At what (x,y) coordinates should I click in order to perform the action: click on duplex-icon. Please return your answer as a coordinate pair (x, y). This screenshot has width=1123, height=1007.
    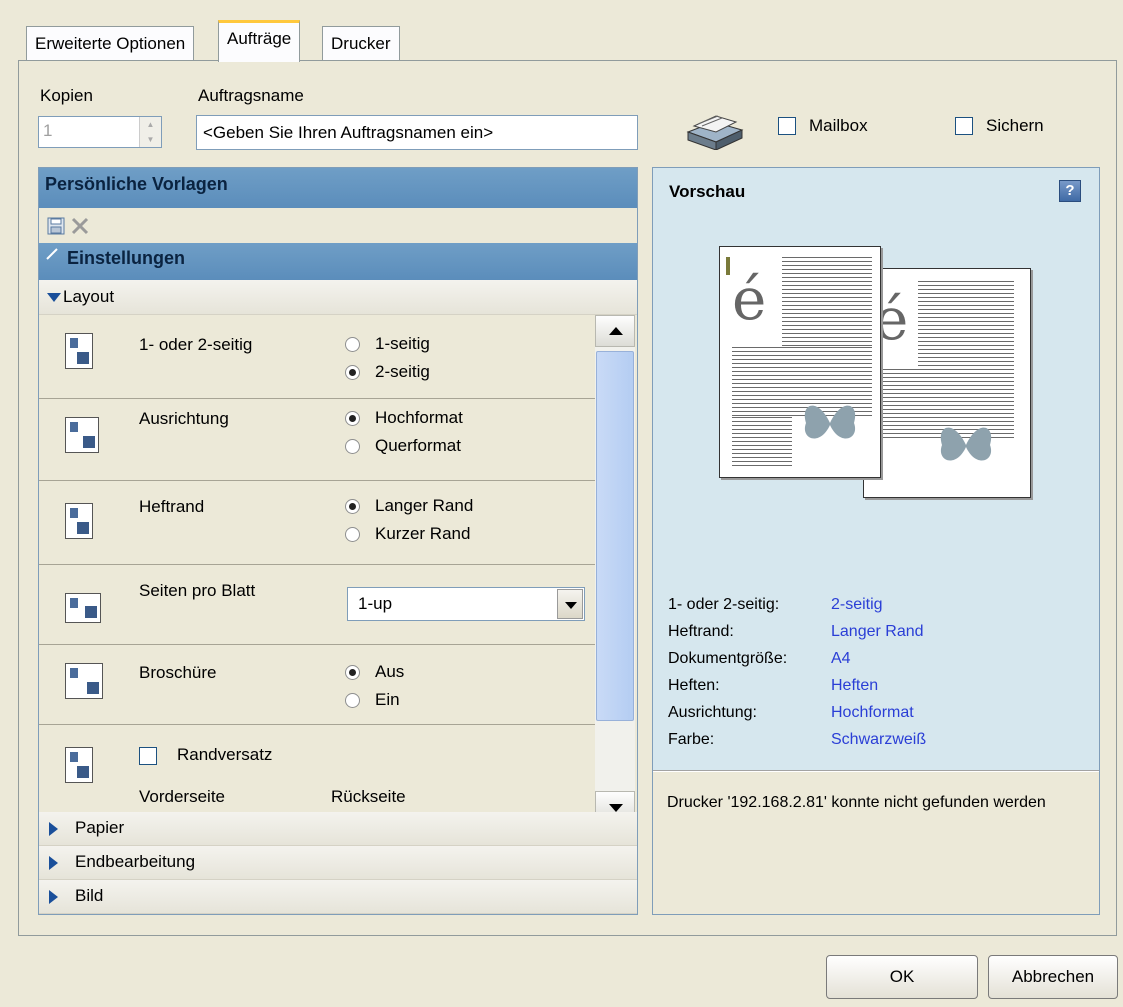
    Looking at the image, I should click on (79, 351).